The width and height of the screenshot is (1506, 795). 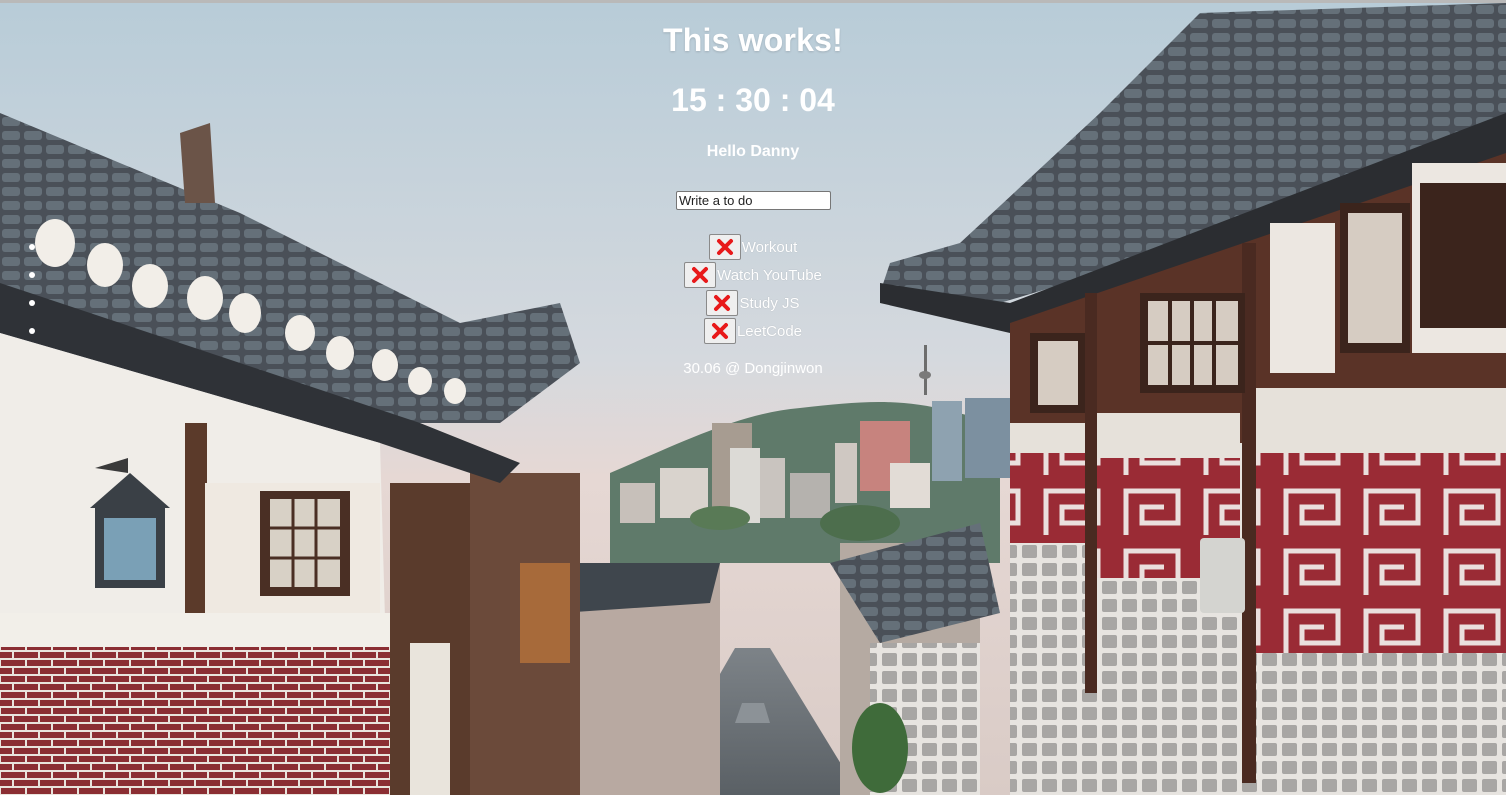 What do you see at coordinates (753, 200) in the screenshot?
I see `todo-input` at bounding box center [753, 200].